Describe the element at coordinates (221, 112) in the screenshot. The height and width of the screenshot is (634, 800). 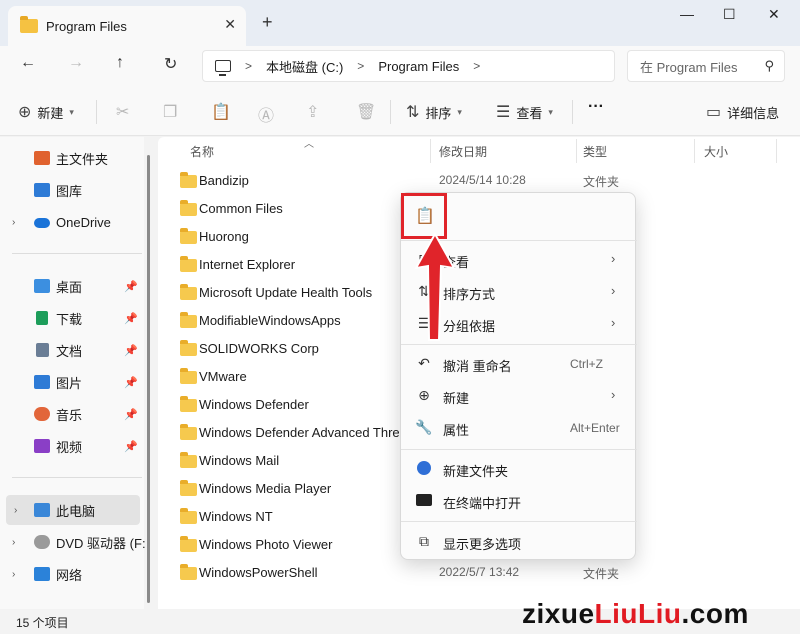
I see `paste-icon: 📋` at that location.